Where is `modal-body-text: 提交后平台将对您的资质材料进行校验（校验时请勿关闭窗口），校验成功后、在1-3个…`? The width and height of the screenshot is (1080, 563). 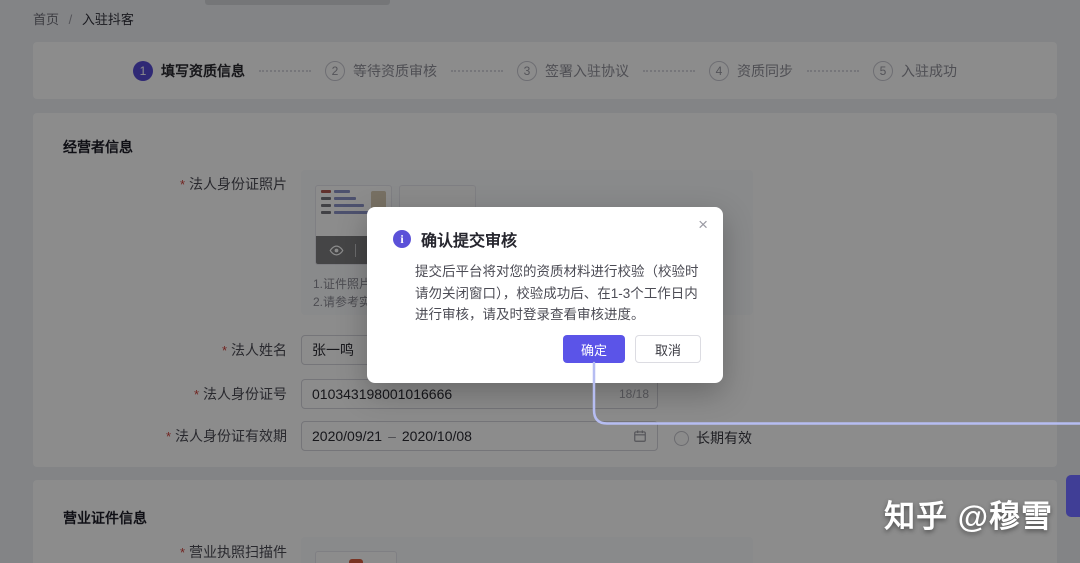 modal-body-text: 提交后平台将对您的资质材料进行校验（校验时请勿关闭窗口），校验成功后、在1-3个… is located at coordinates (557, 293).